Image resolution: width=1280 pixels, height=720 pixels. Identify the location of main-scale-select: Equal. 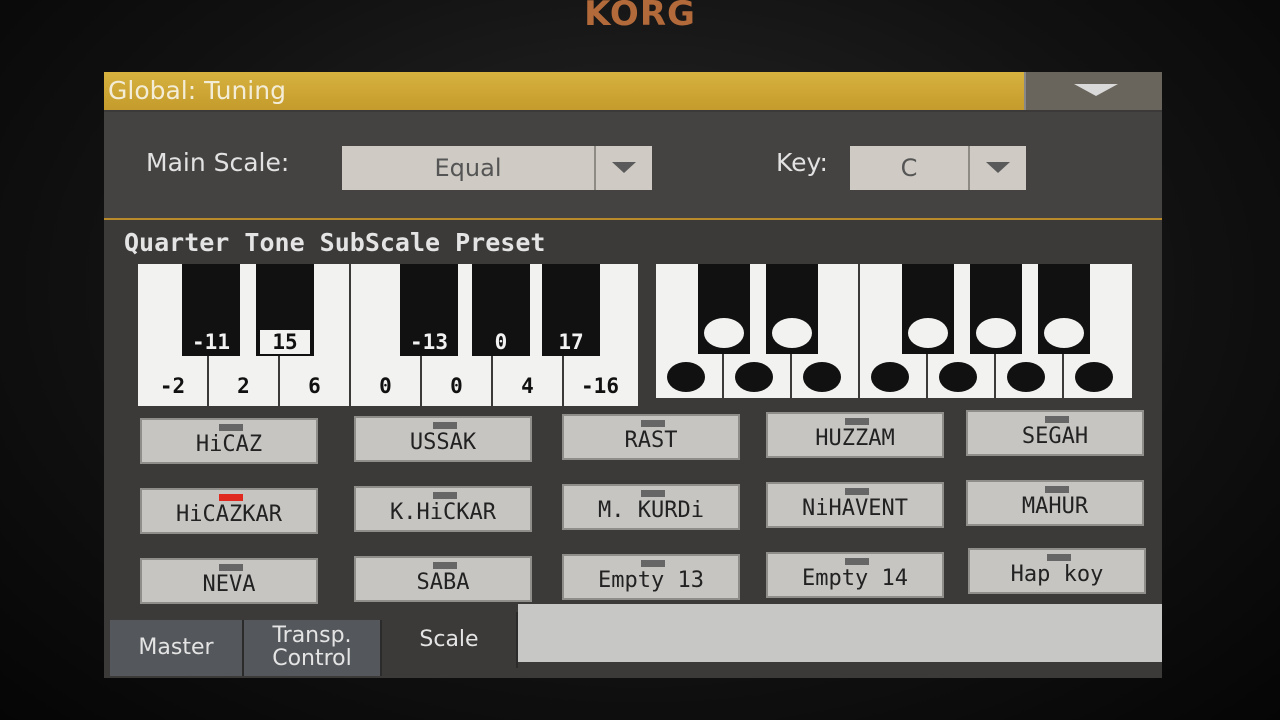
(497, 168).